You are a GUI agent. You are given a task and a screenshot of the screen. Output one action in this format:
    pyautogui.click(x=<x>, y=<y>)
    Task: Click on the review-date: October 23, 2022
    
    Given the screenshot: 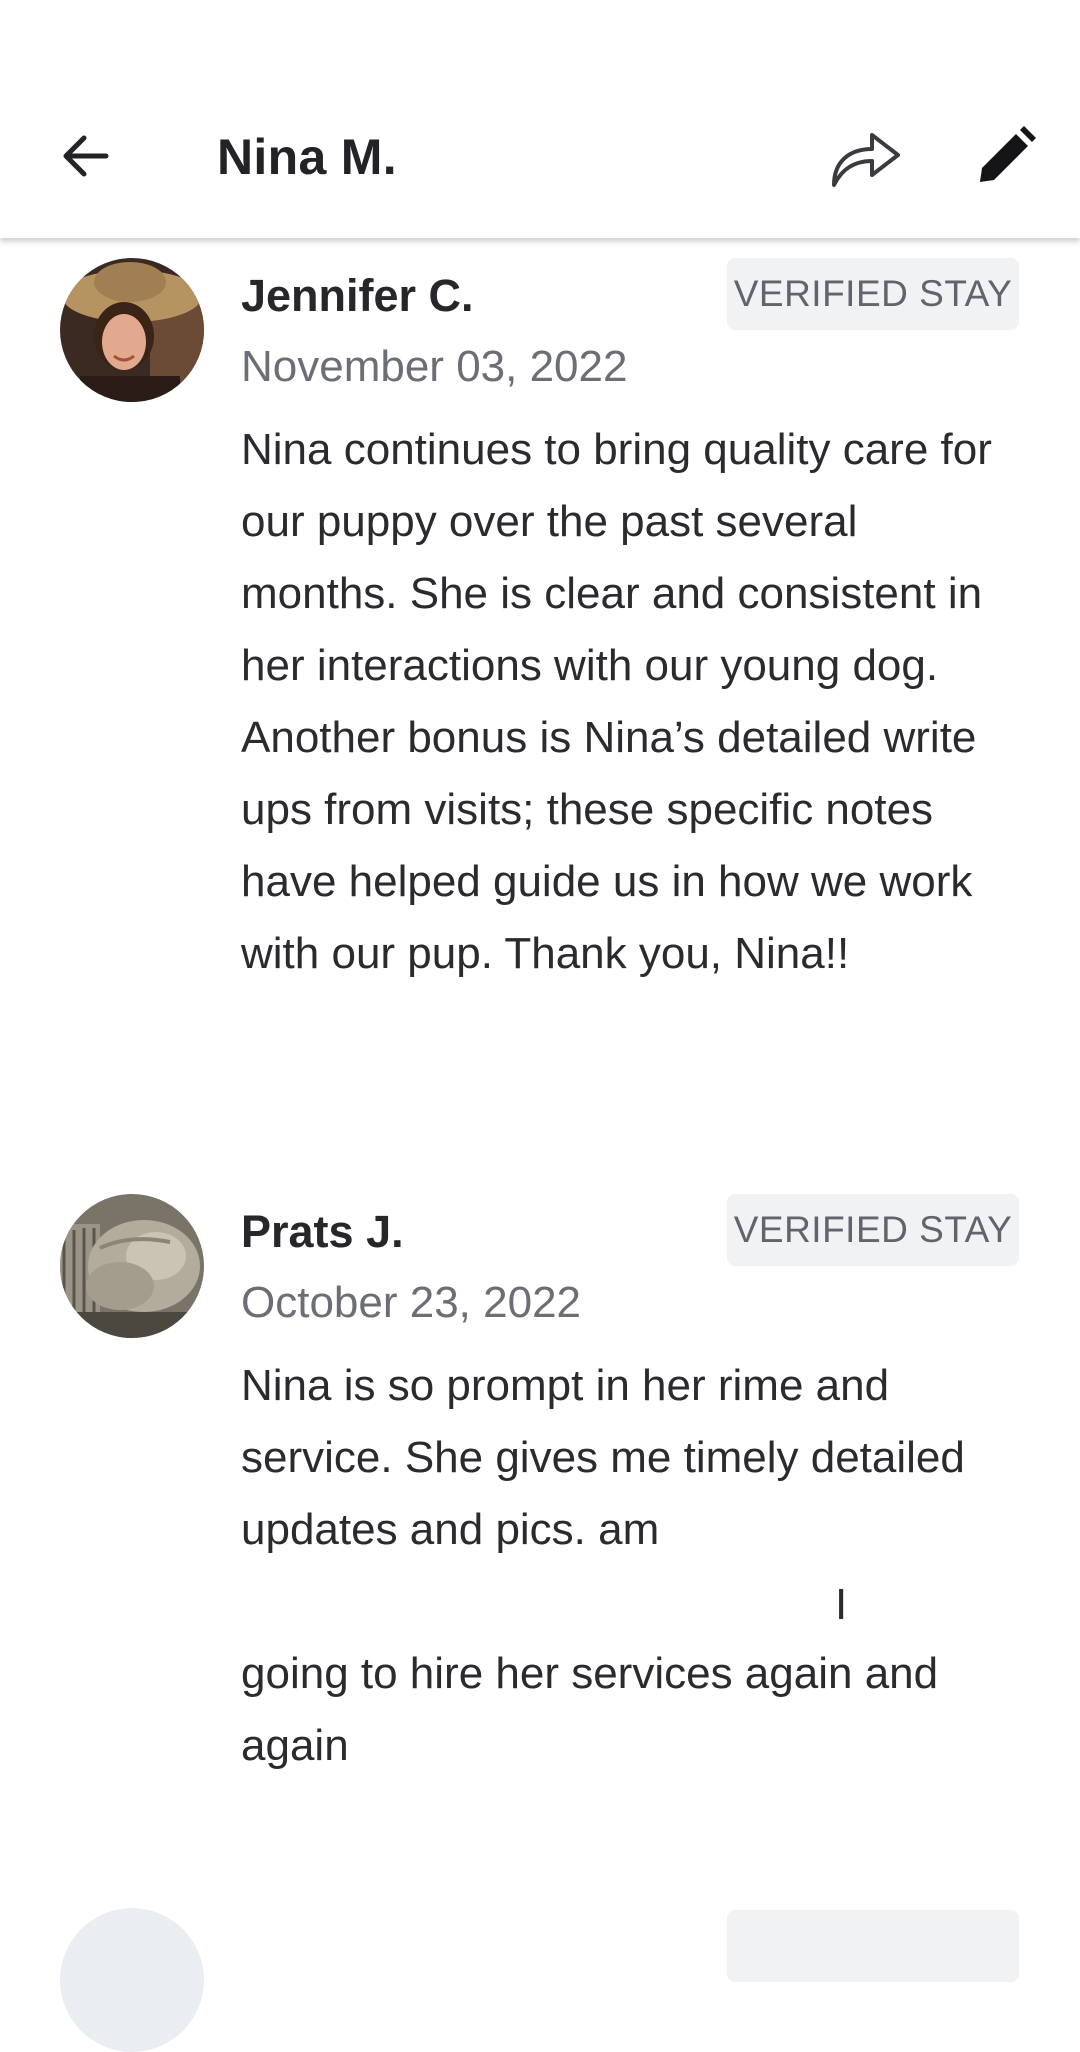 What is the action you would take?
    pyautogui.click(x=411, y=1302)
    